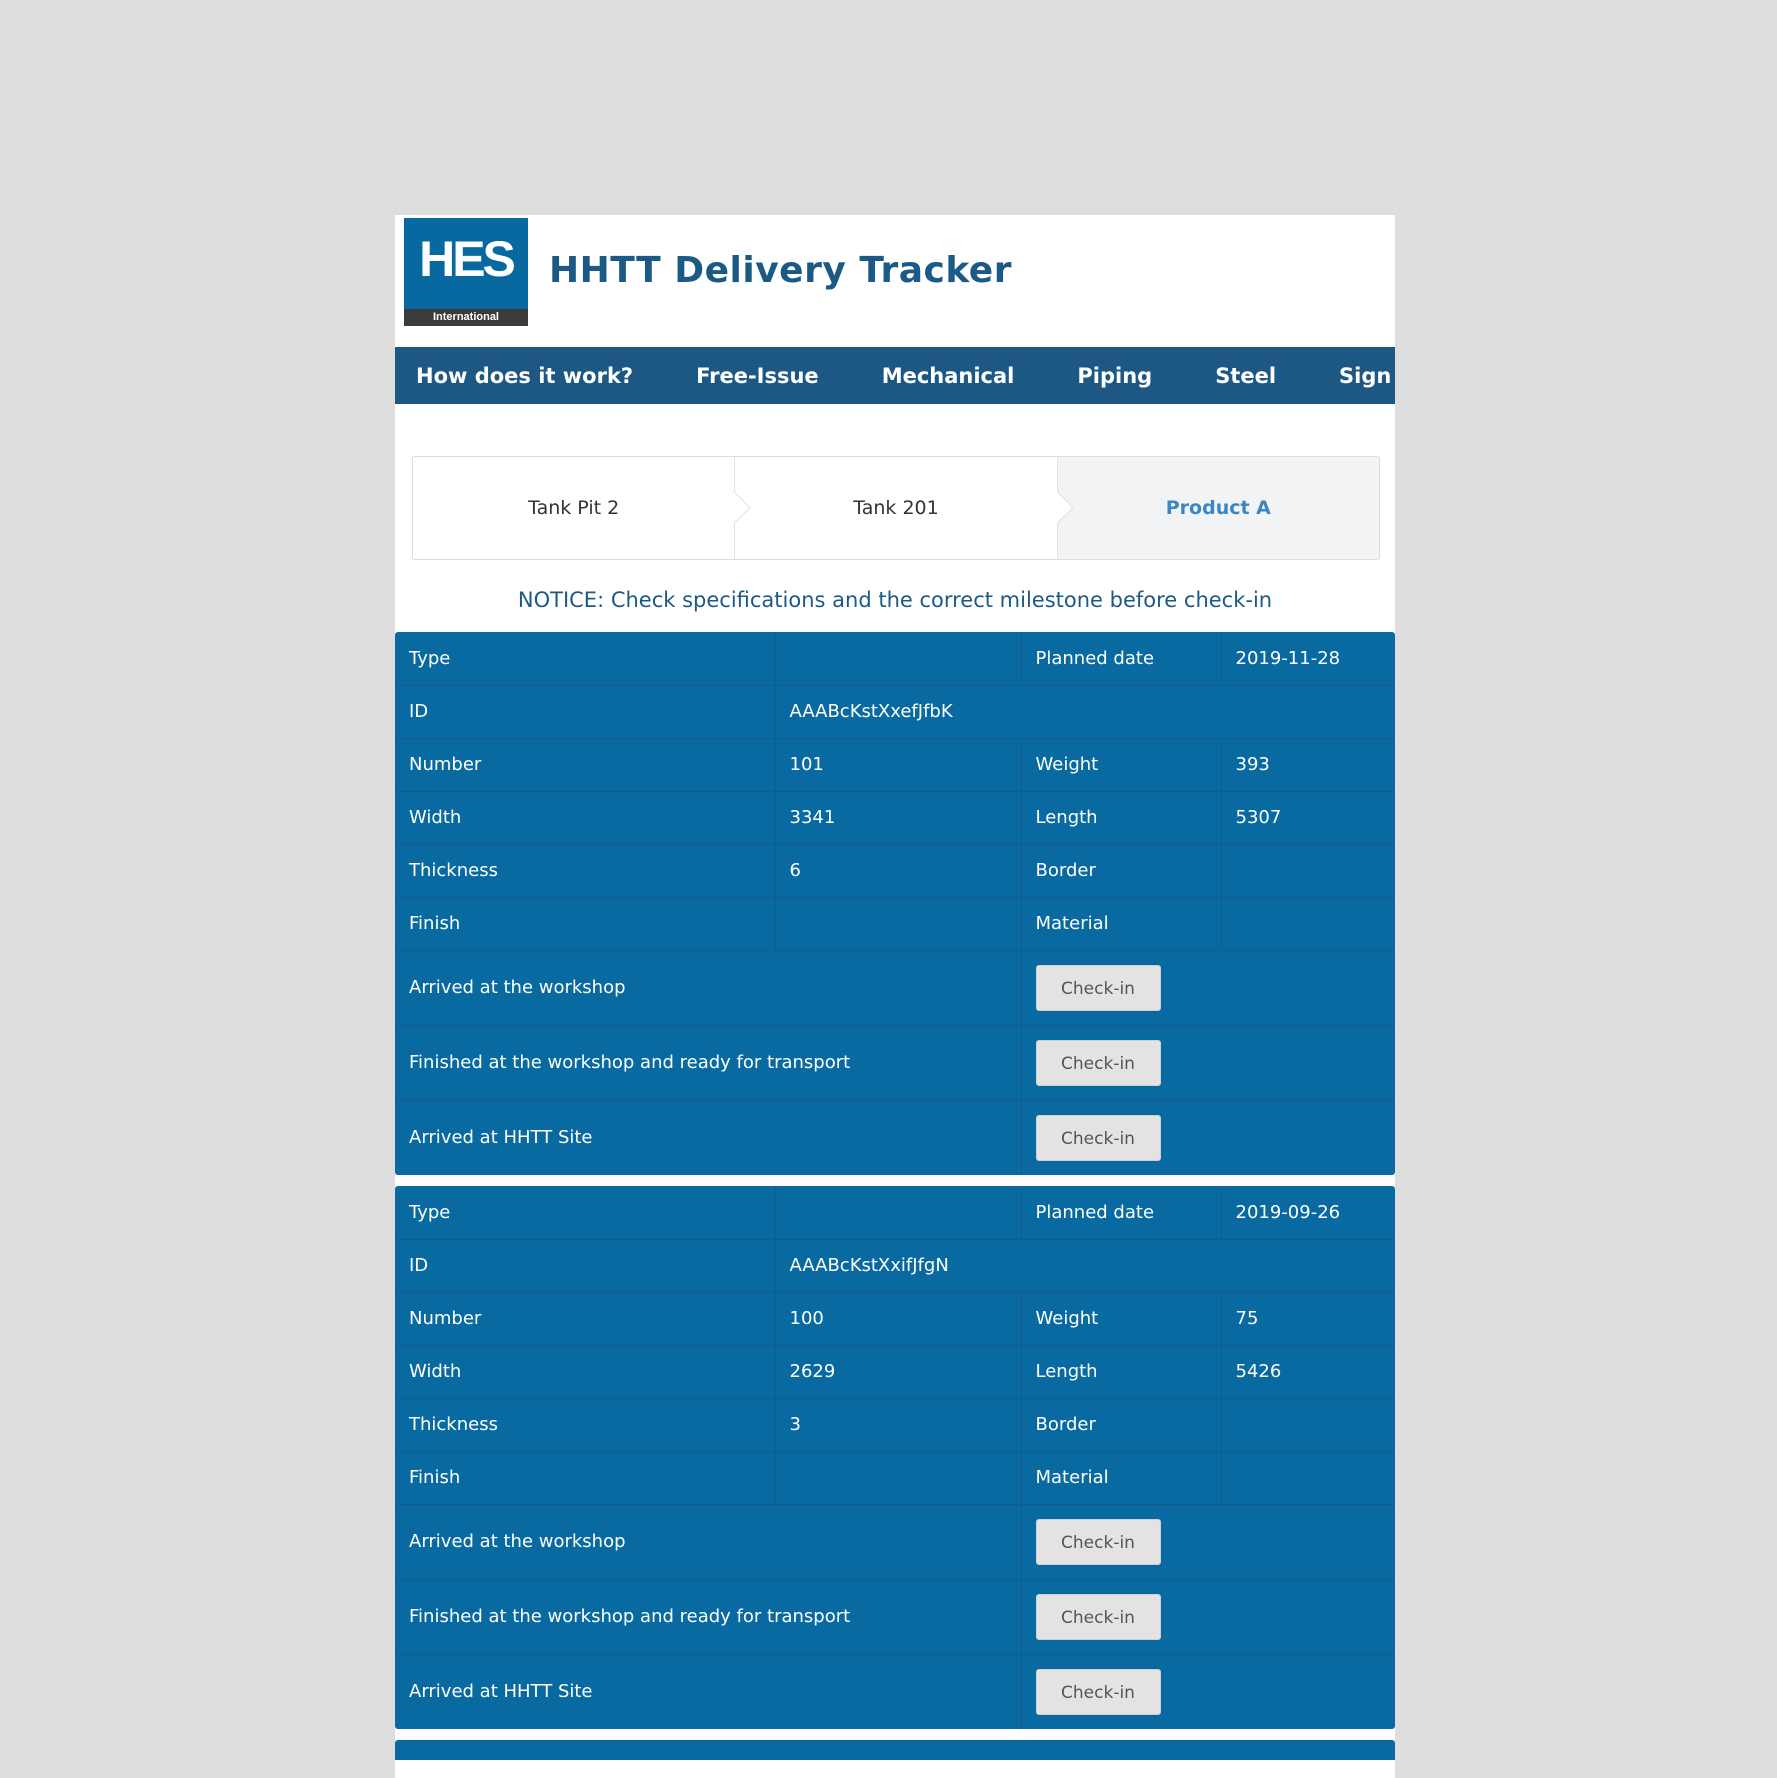 The height and width of the screenshot is (1778, 1777). I want to click on table-row: Thickness 3 Border, so click(895, 1425).